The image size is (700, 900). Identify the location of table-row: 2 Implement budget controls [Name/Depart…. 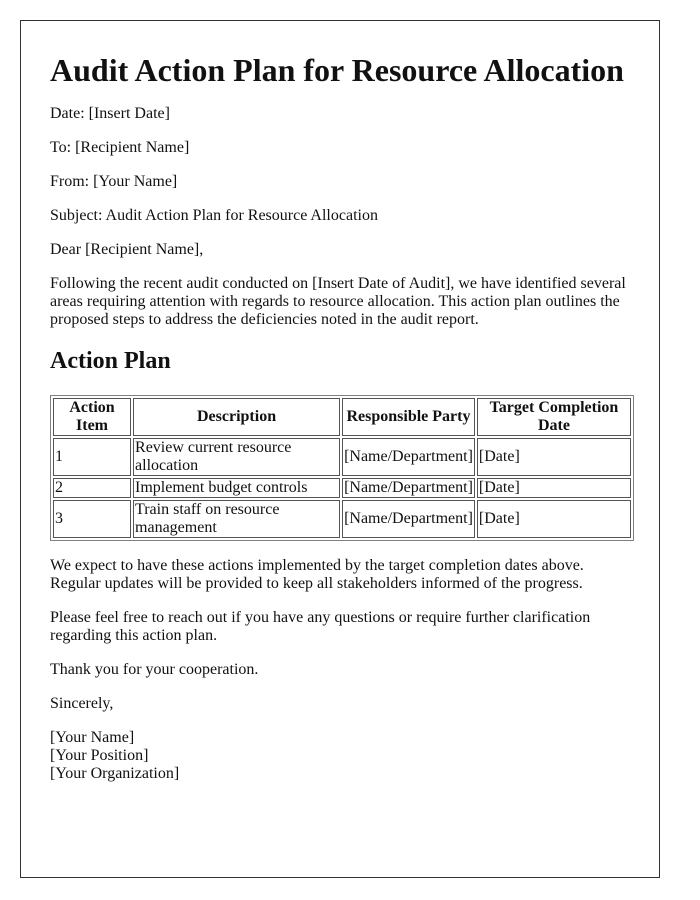
(342, 488).